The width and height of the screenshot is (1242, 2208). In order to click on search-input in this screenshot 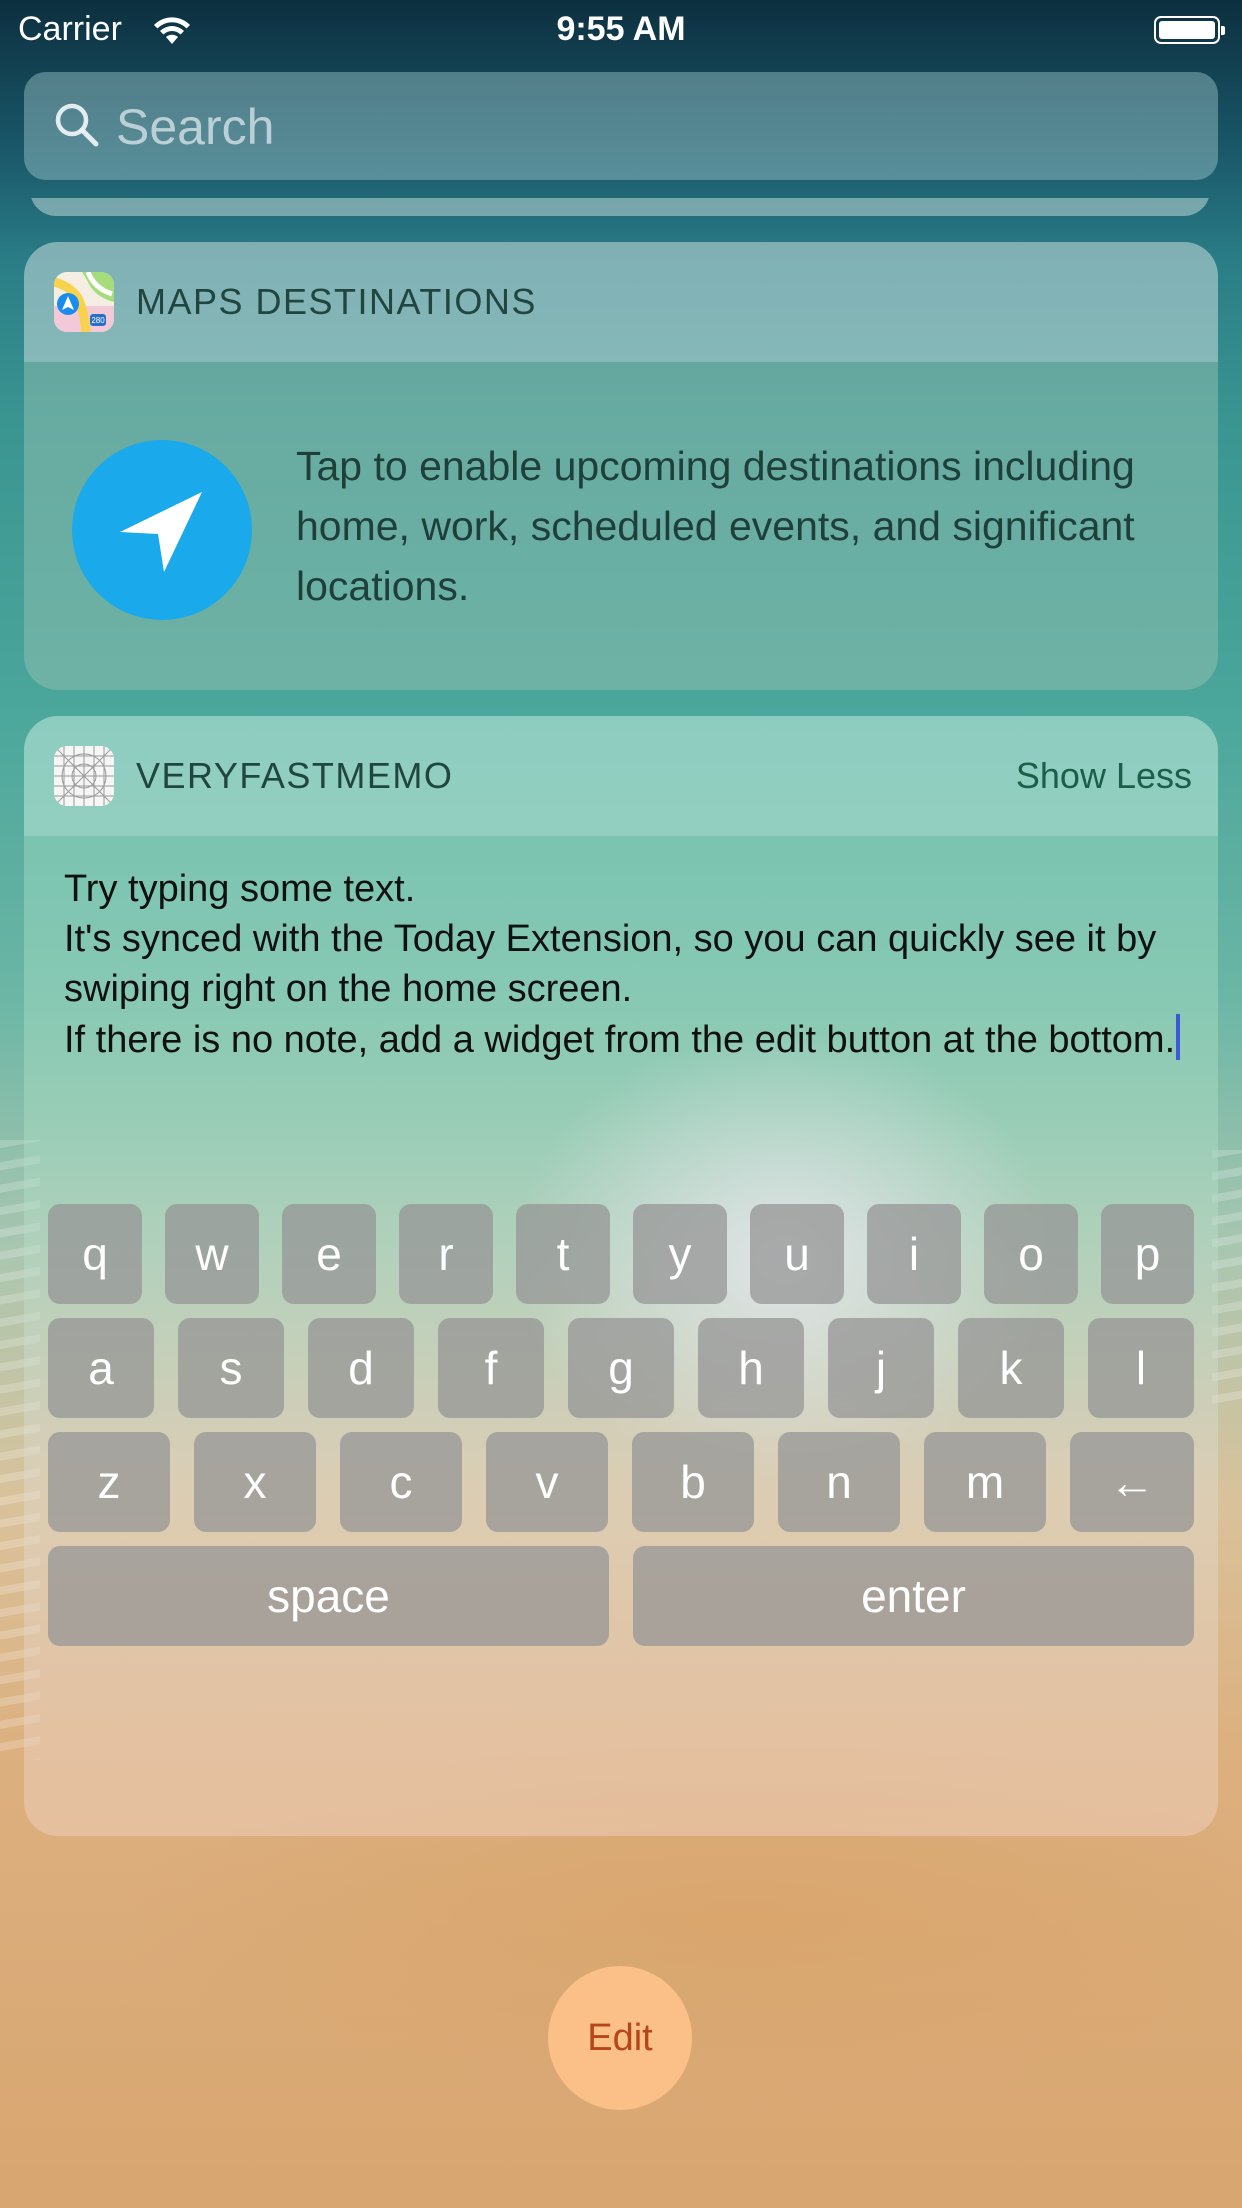, I will do `click(616, 127)`.